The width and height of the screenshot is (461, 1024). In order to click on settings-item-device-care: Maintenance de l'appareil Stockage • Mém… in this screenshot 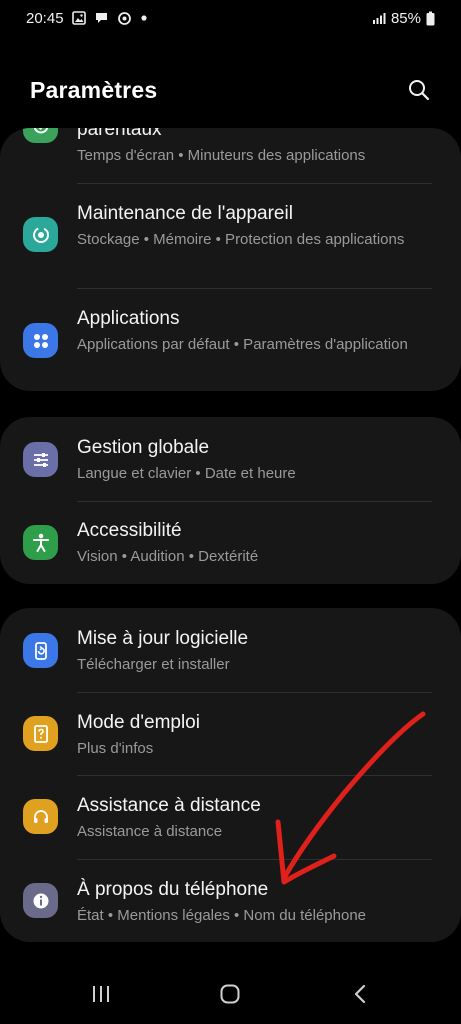, I will do `click(230, 236)`.